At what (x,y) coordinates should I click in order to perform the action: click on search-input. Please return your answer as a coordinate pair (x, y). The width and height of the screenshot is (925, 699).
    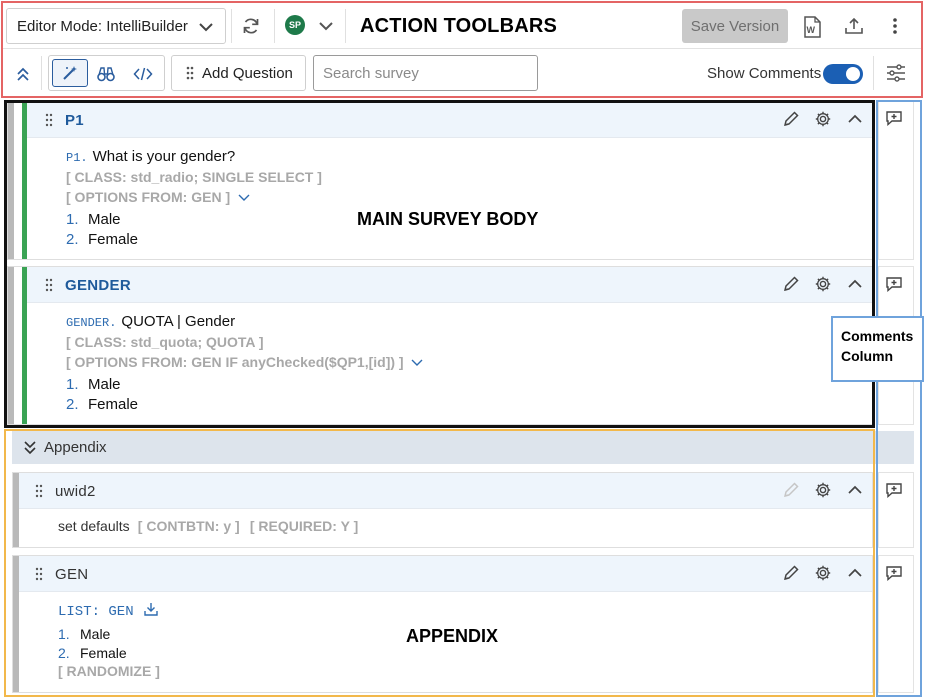
    Looking at the image, I should click on (425, 73).